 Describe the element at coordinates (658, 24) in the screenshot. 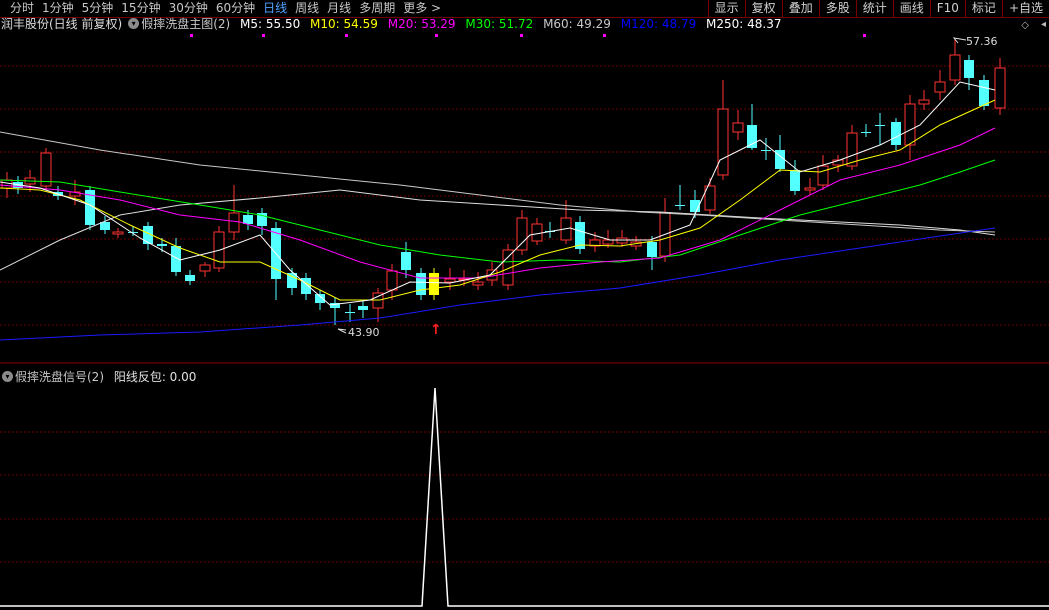

I see `ma120-label: M120: 48.79` at that location.